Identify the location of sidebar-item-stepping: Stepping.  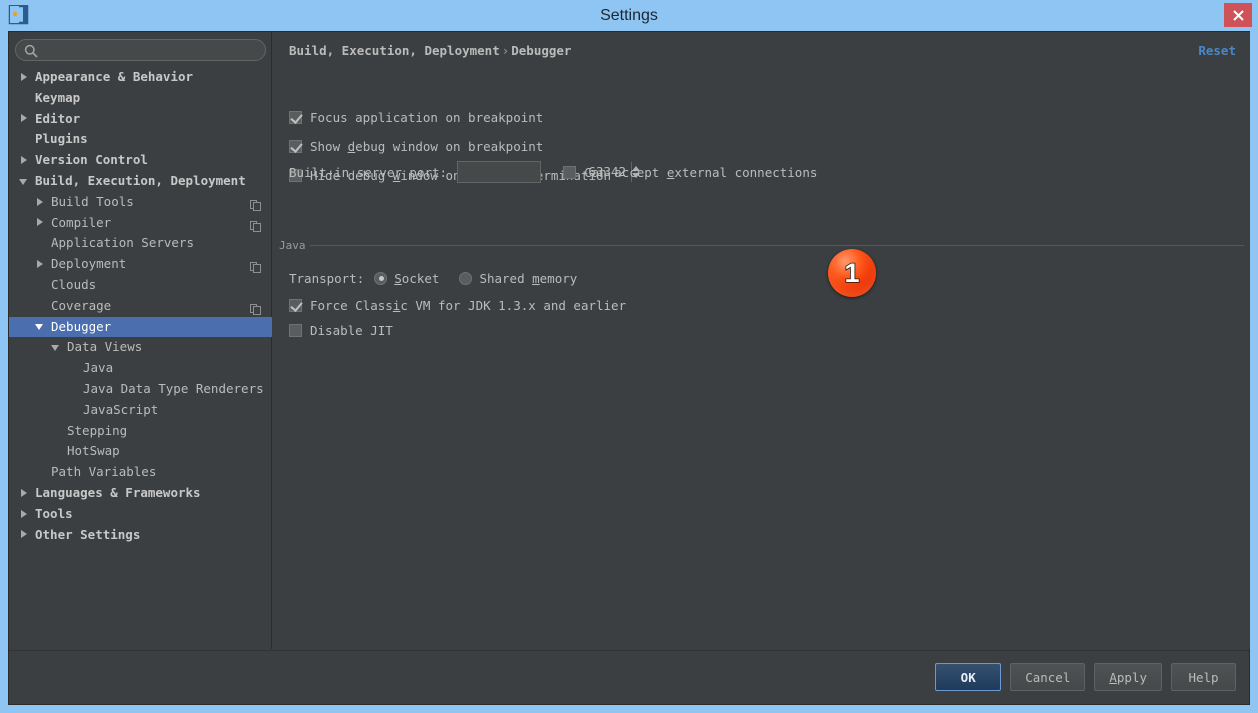
(140, 431).